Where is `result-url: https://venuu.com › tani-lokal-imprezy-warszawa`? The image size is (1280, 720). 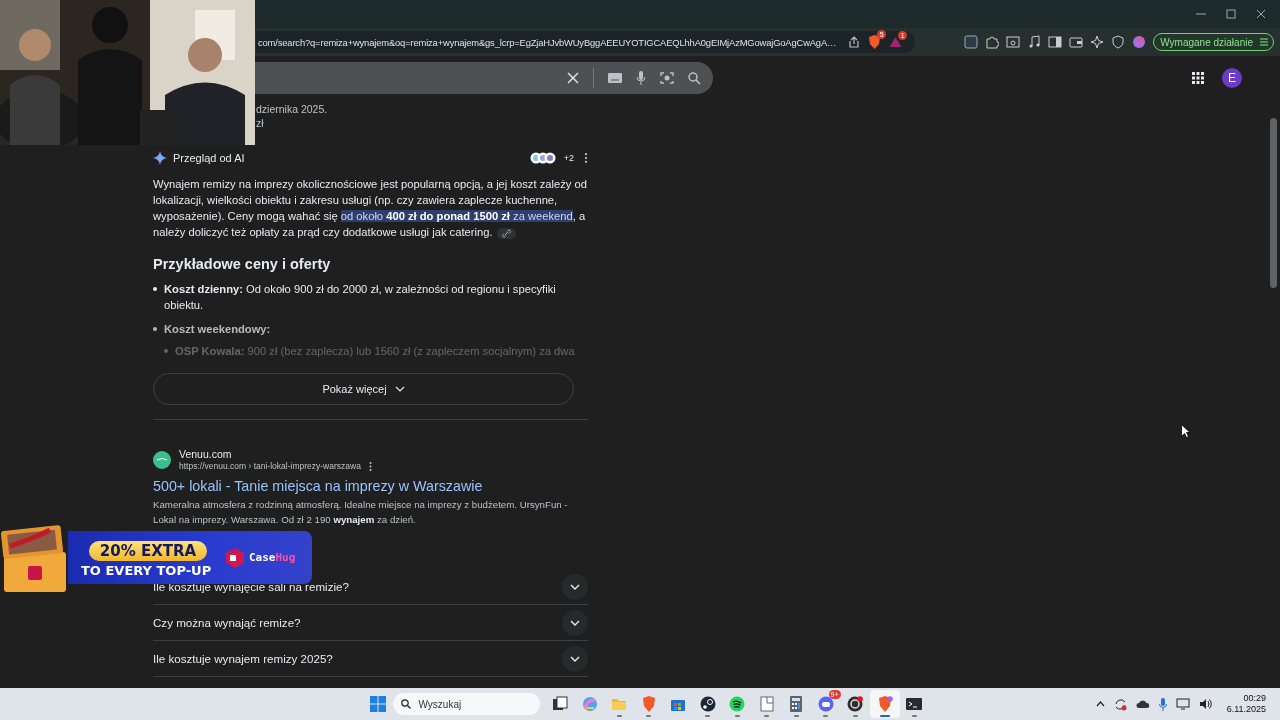
result-url: https://venuu.com › tani-lokal-imprezy-warszawa is located at coordinates (270, 466).